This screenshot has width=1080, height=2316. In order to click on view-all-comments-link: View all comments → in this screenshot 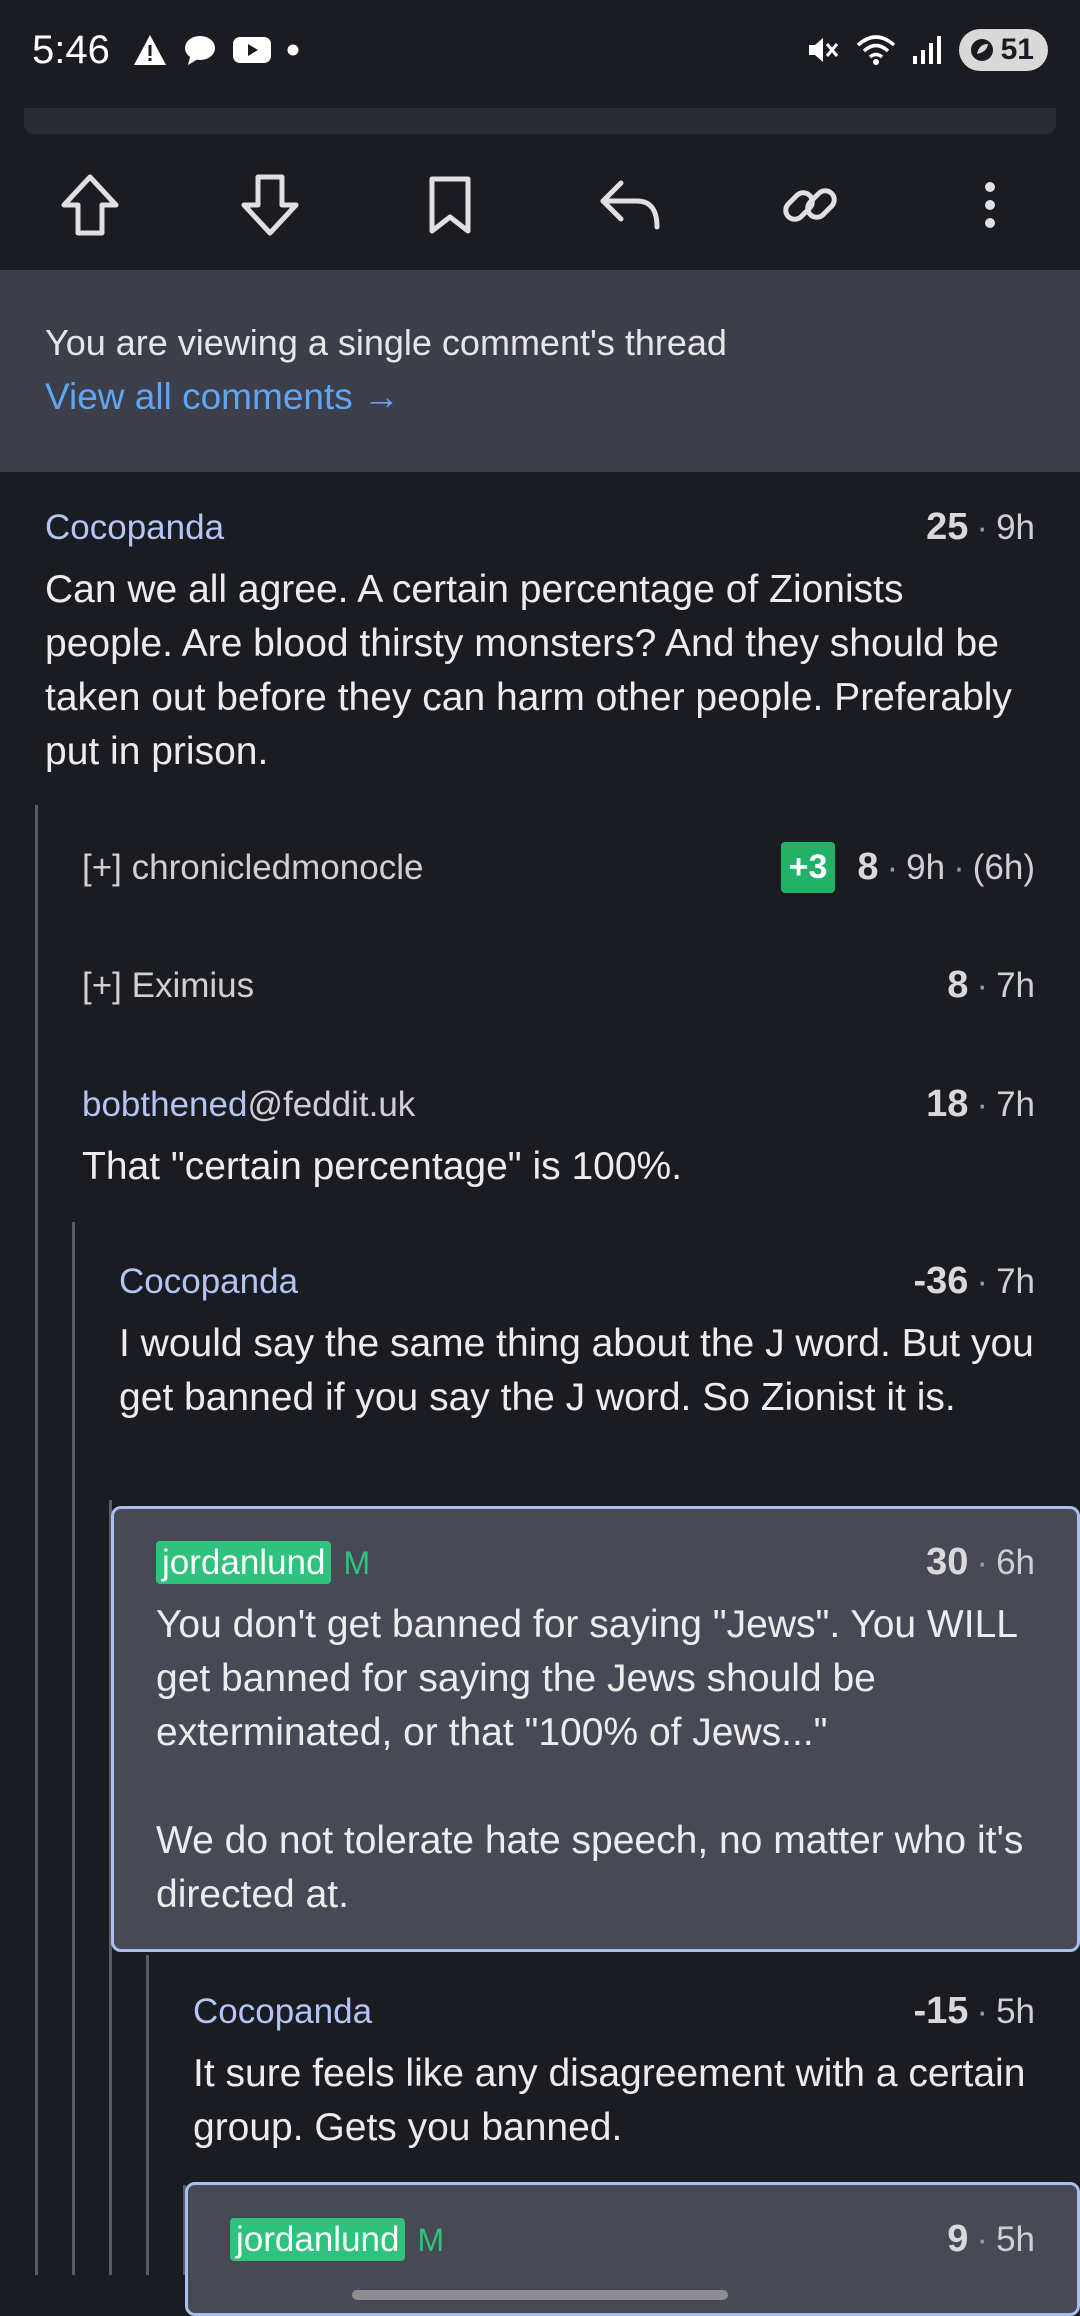, I will do `click(222, 397)`.